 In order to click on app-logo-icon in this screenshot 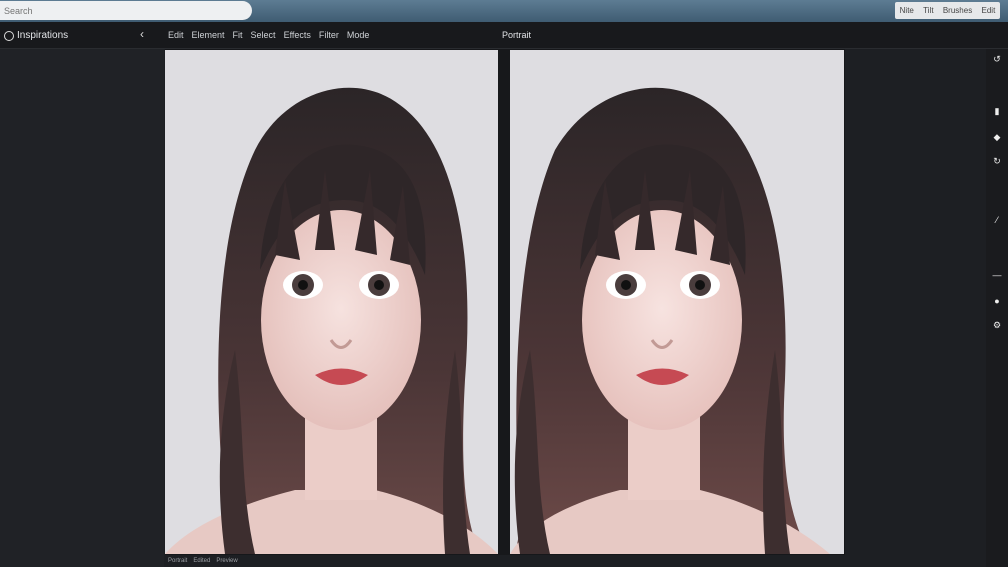, I will do `click(9, 35)`.